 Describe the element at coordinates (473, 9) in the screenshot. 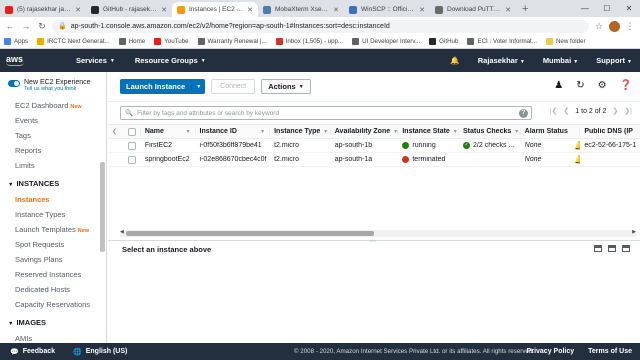

I see `browser-tab: Download PuTTY: la ✕` at that location.